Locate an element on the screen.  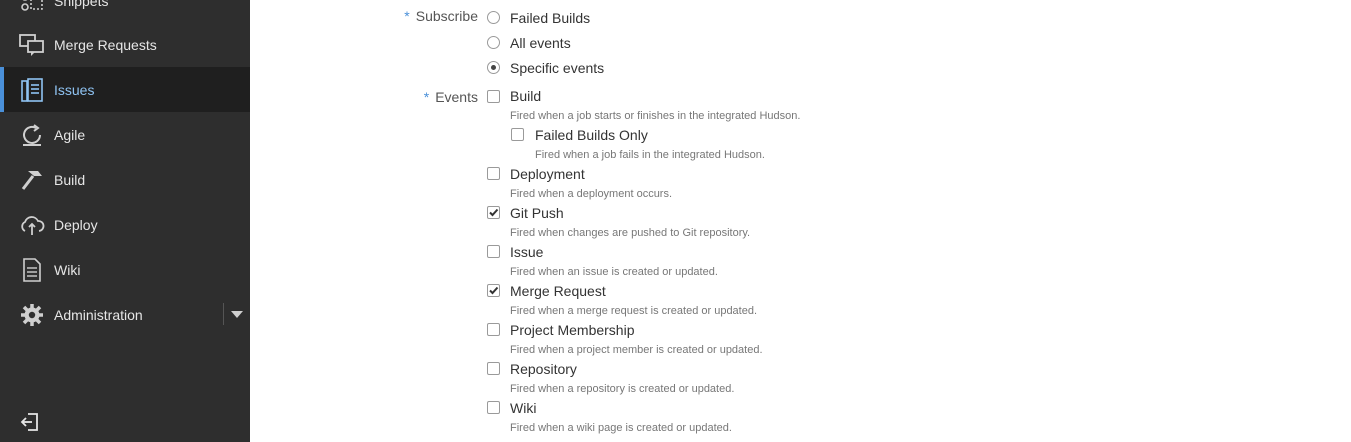
event-option-label: Build is located at coordinates (526, 96).